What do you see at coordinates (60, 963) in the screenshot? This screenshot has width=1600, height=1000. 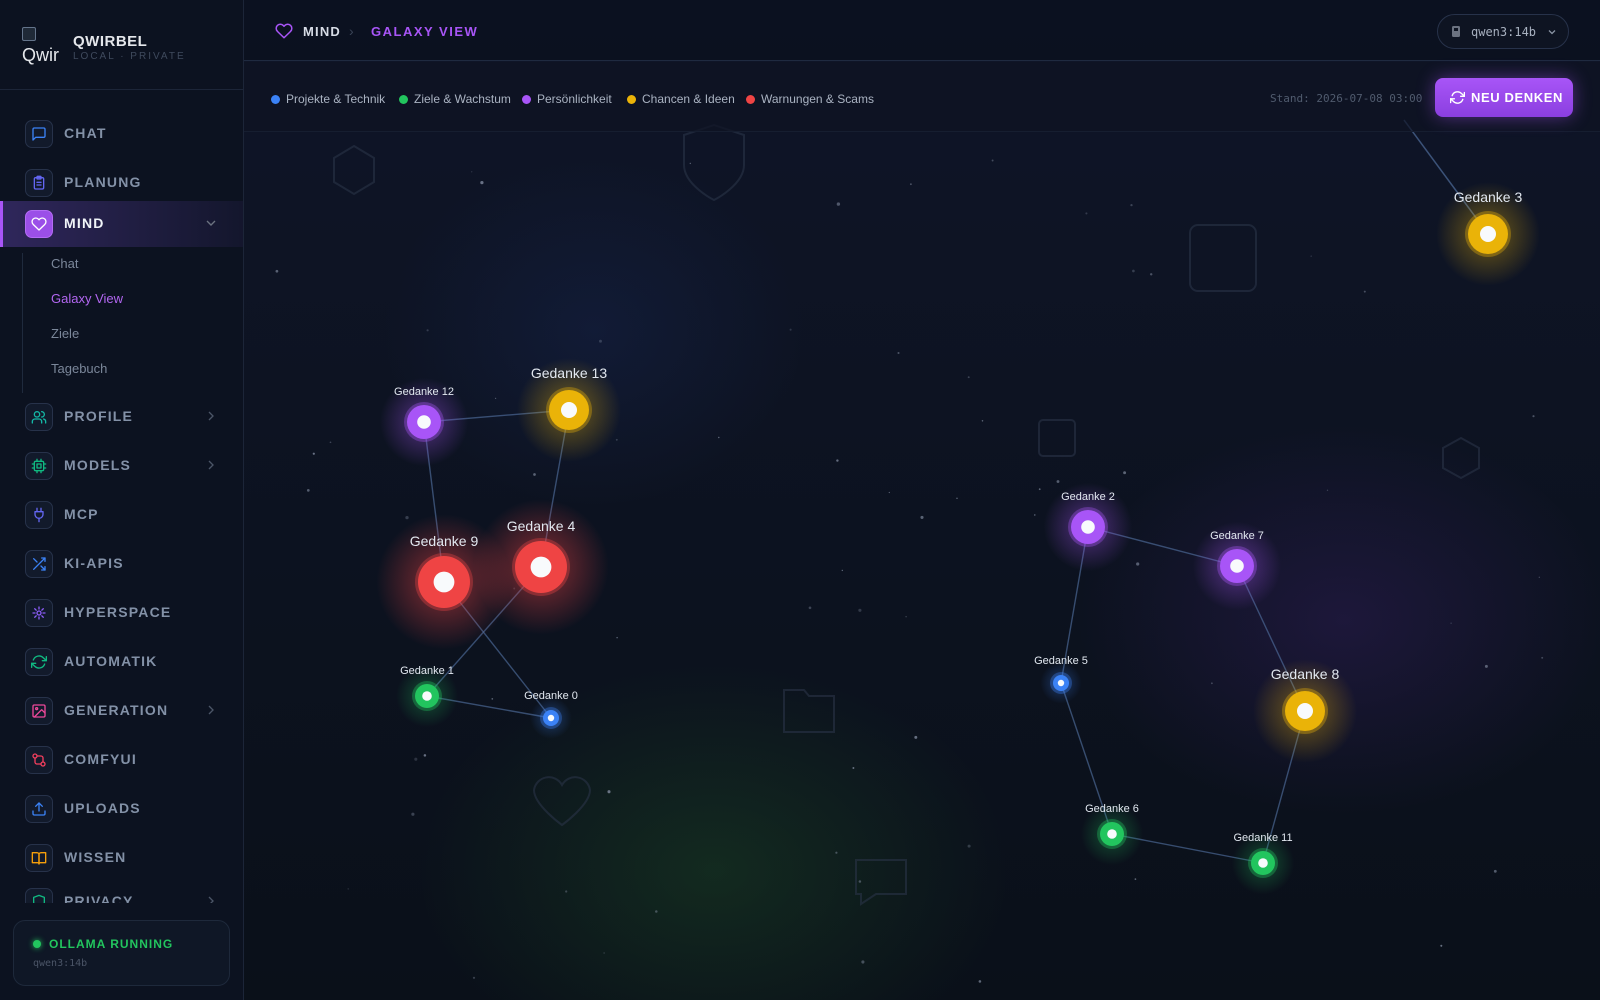 I see `status-model: qwen3:14b` at bounding box center [60, 963].